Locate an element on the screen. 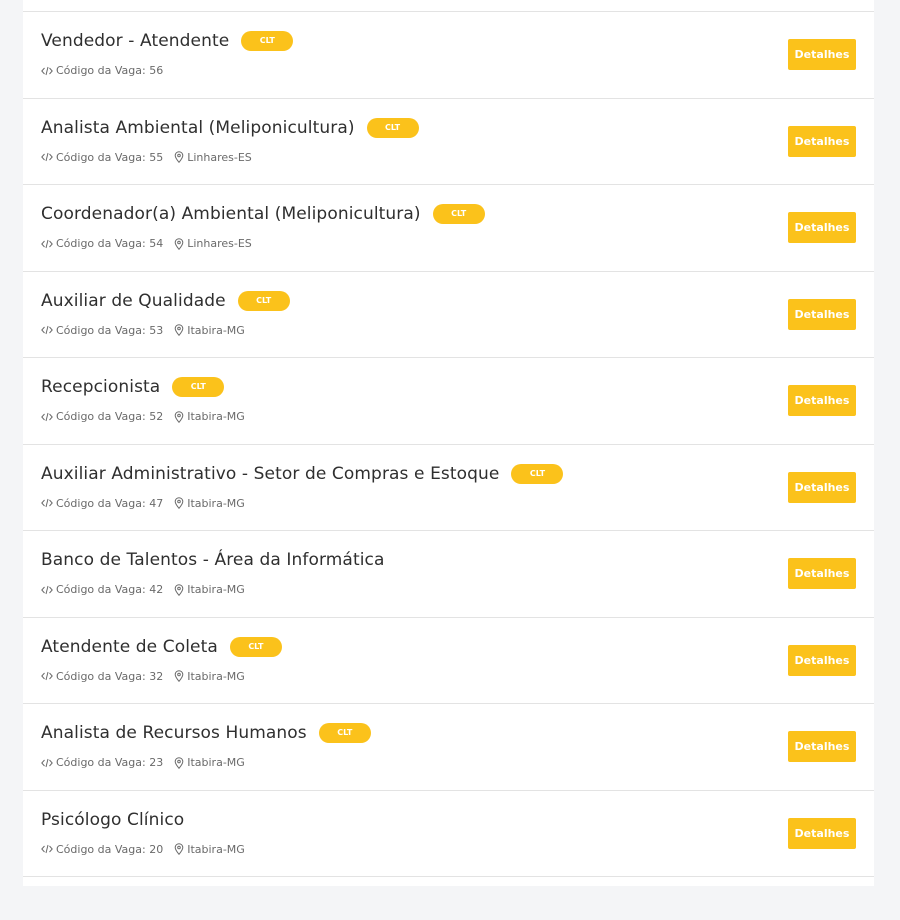 This screenshot has width=900, height=920. job-meta: Código da Vaga: 32 Itabira-MG is located at coordinates (143, 676).